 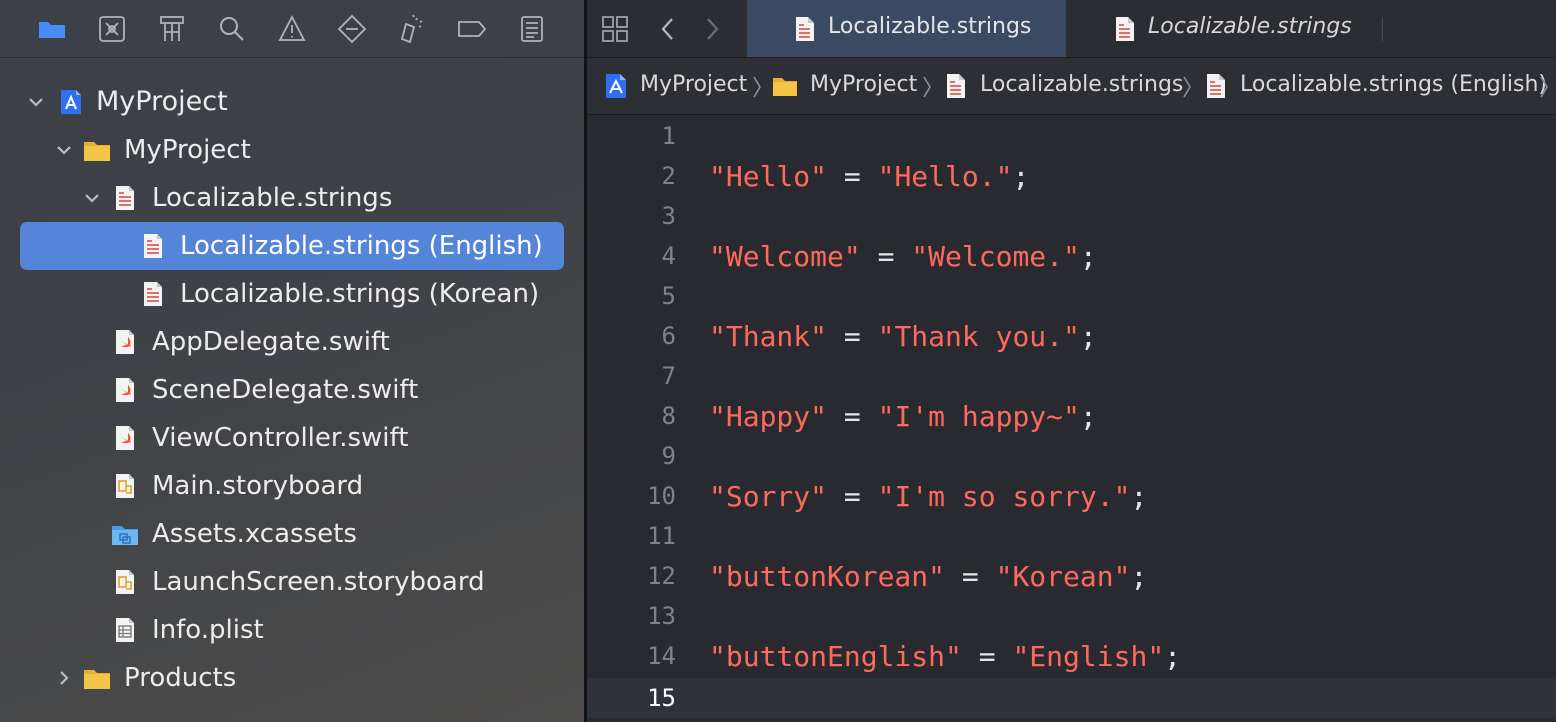 What do you see at coordinates (1071, 578) in the screenshot?
I see `code-line: 12 "buttonKorean" = "Korean";` at bounding box center [1071, 578].